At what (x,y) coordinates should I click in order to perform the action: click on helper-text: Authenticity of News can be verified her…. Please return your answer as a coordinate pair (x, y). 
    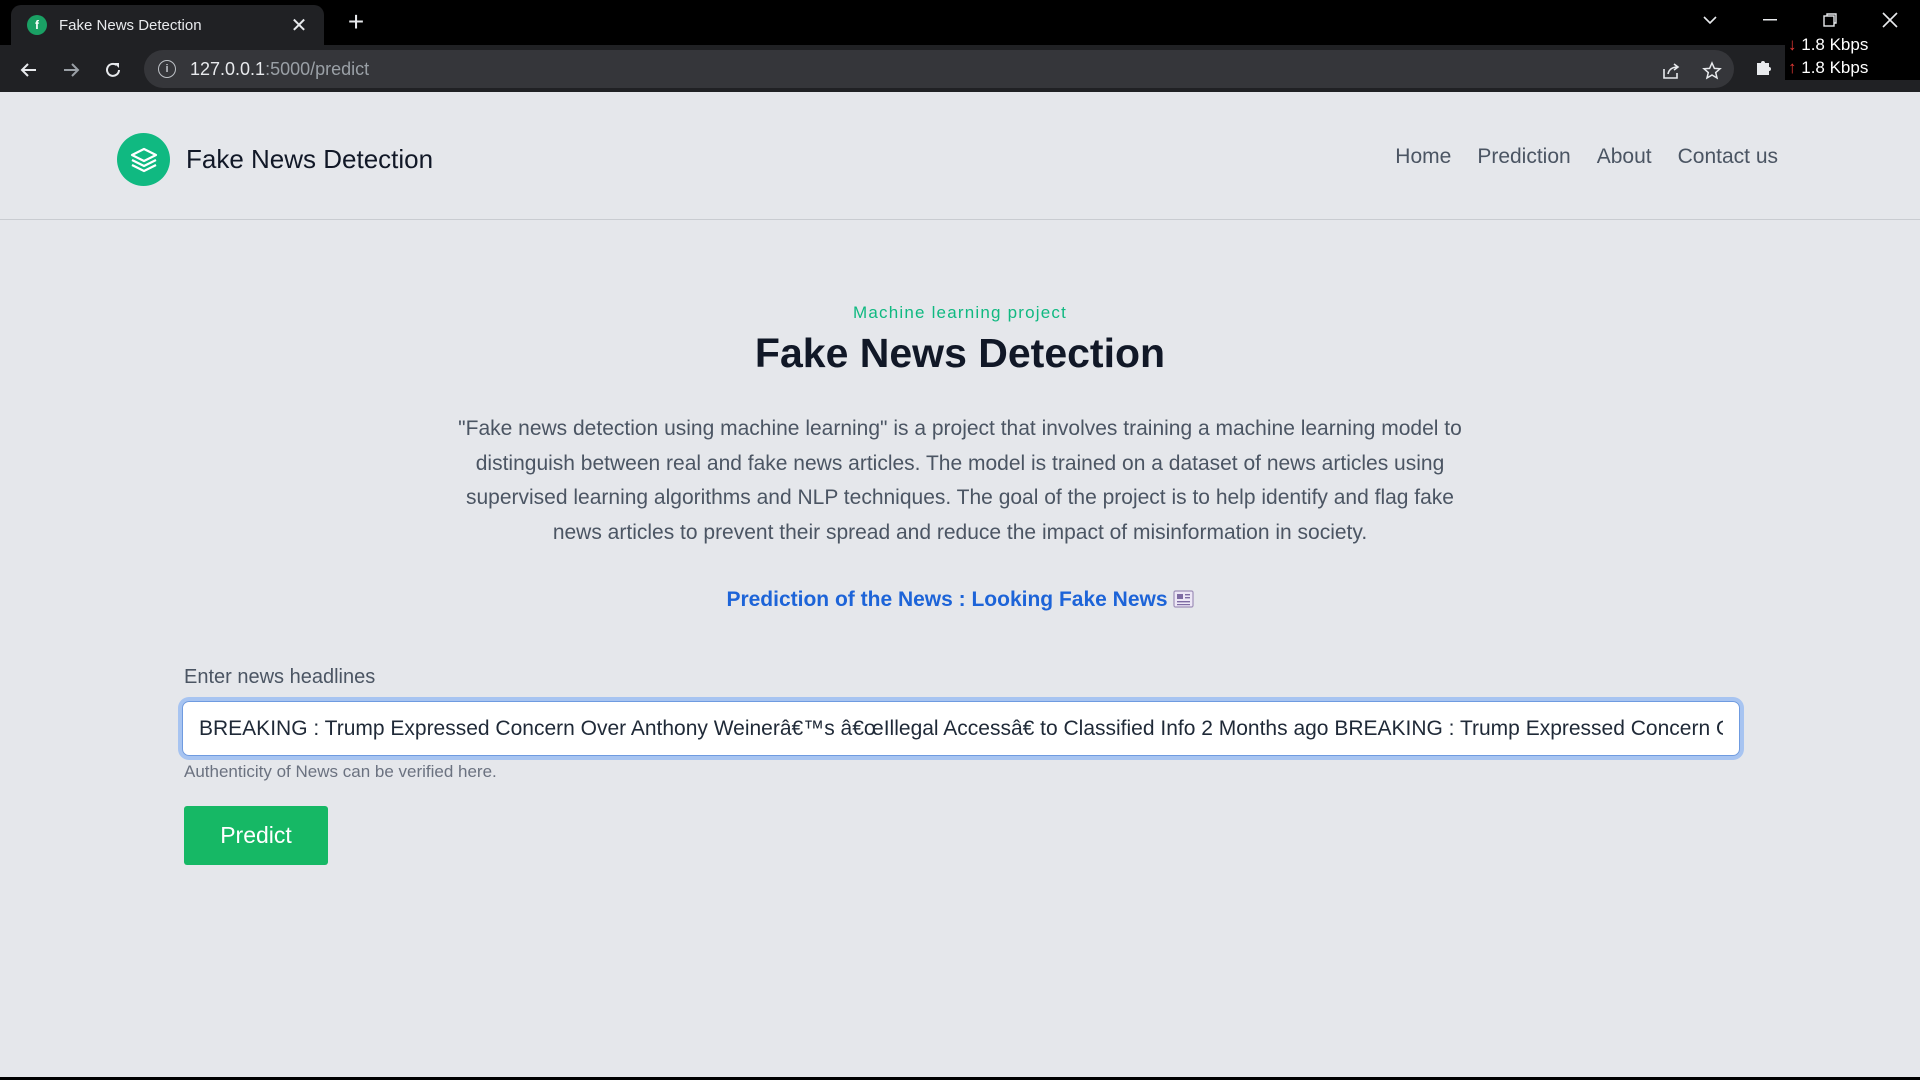
    Looking at the image, I should click on (340, 771).